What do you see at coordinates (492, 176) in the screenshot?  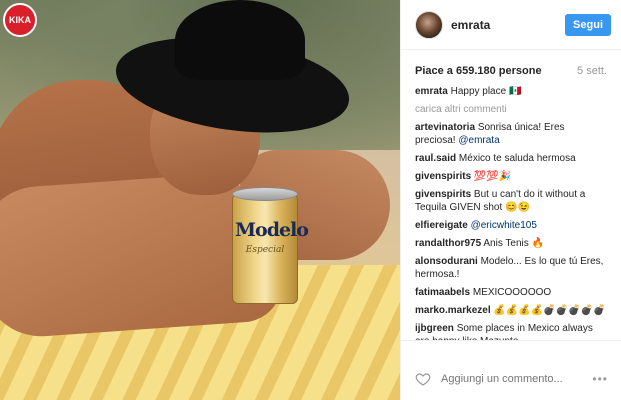 I see `comment-text: 💯💯🎉` at bounding box center [492, 176].